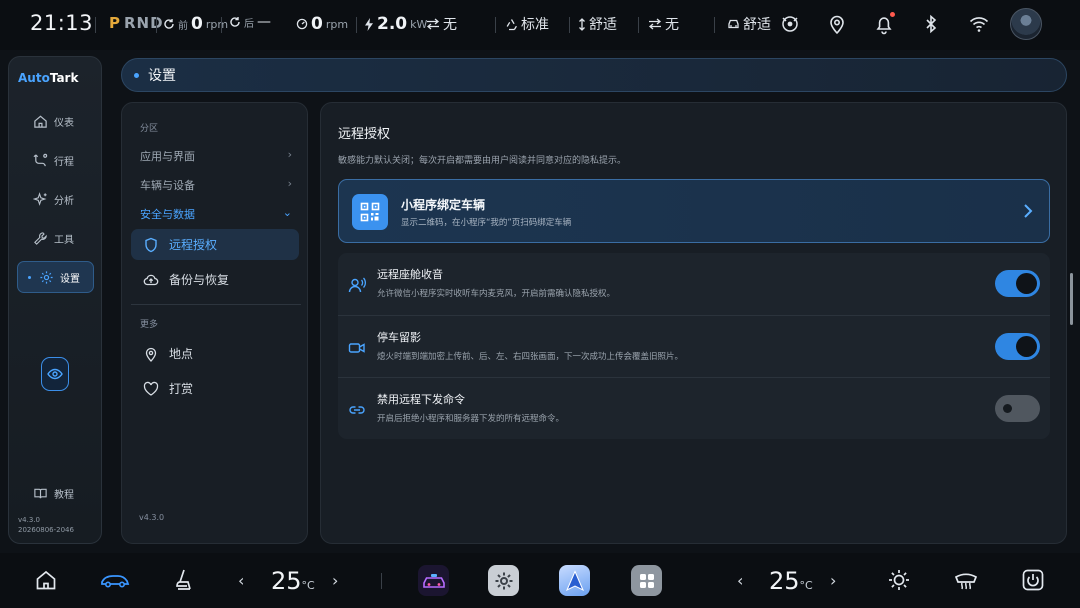 The width and height of the screenshot is (1080, 608). What do you see at coordinates (55, 199) in the screenshot?
I see `rail-item-analysis: 分析` at bounding box center [55, 199].